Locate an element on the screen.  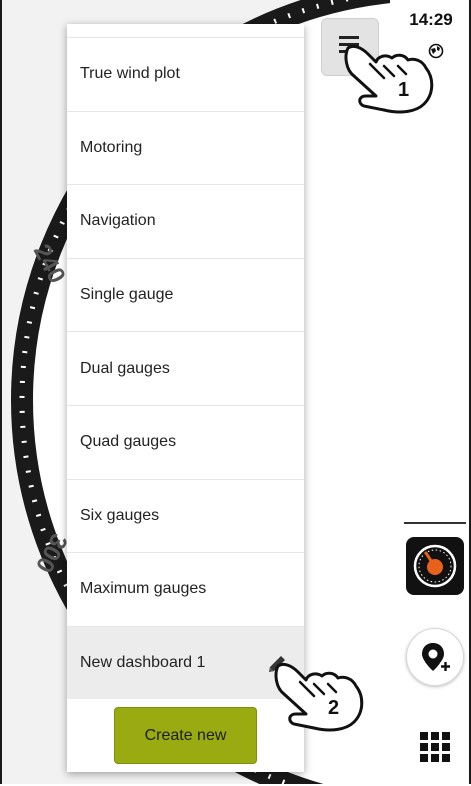
tap-hand-callout-1: 1 is located at coordinates (389, 79).